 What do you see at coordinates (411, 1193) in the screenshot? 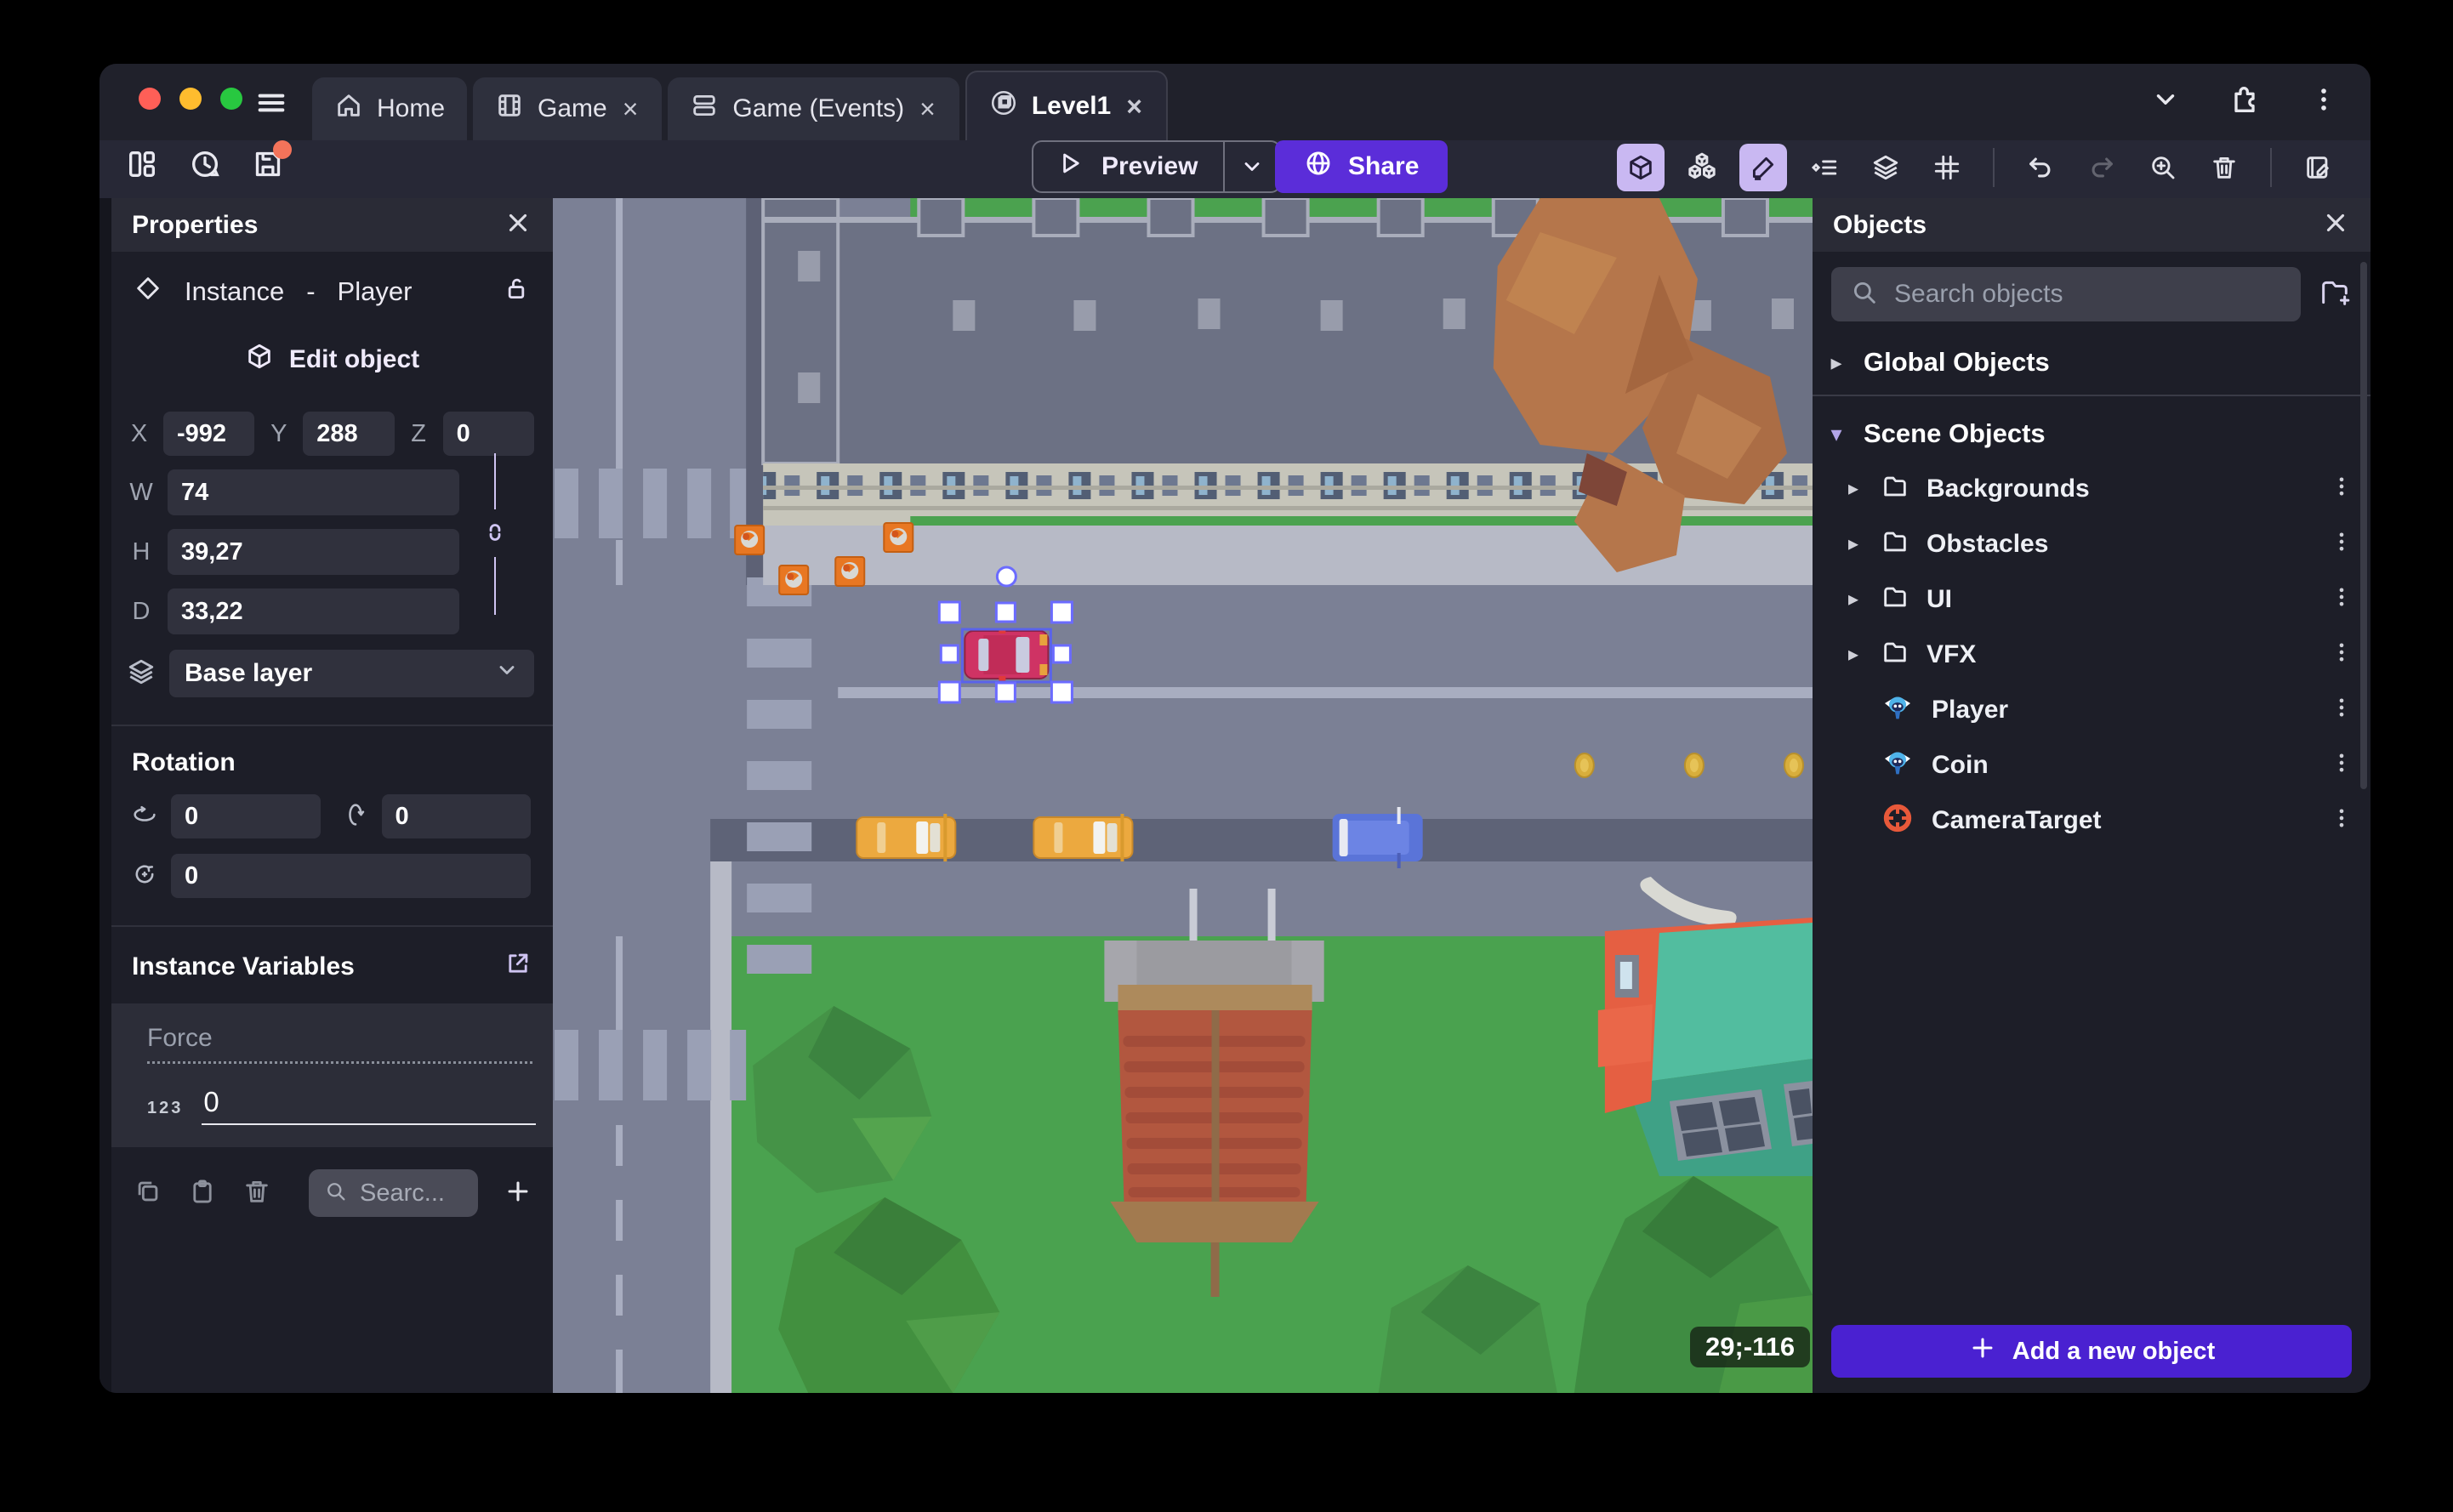
I see `variables-search-input` at bounding box center [411, 1193].